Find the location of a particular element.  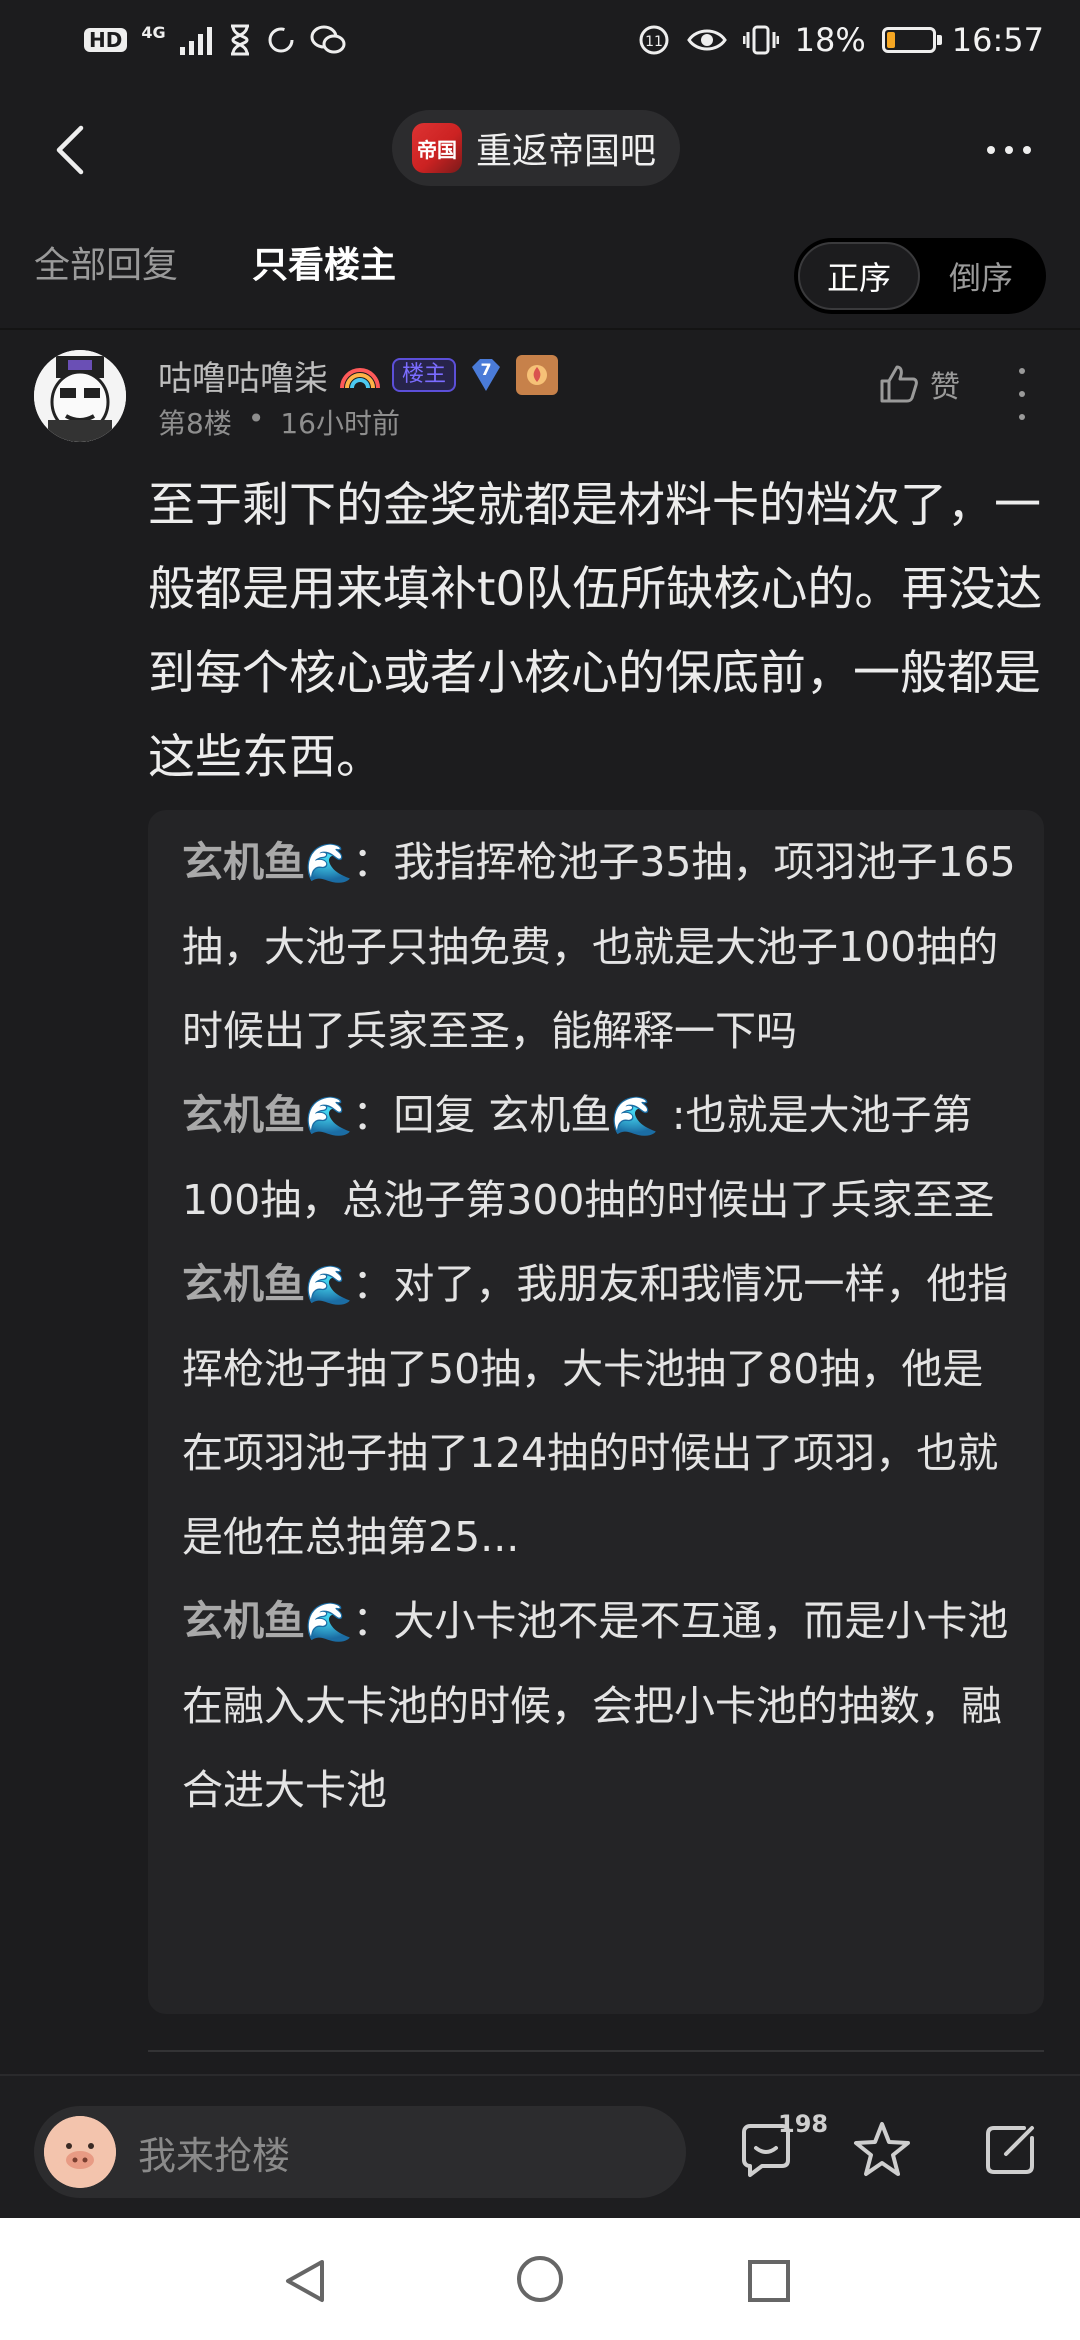

user-avatar is located at coordinates (80, 2152).